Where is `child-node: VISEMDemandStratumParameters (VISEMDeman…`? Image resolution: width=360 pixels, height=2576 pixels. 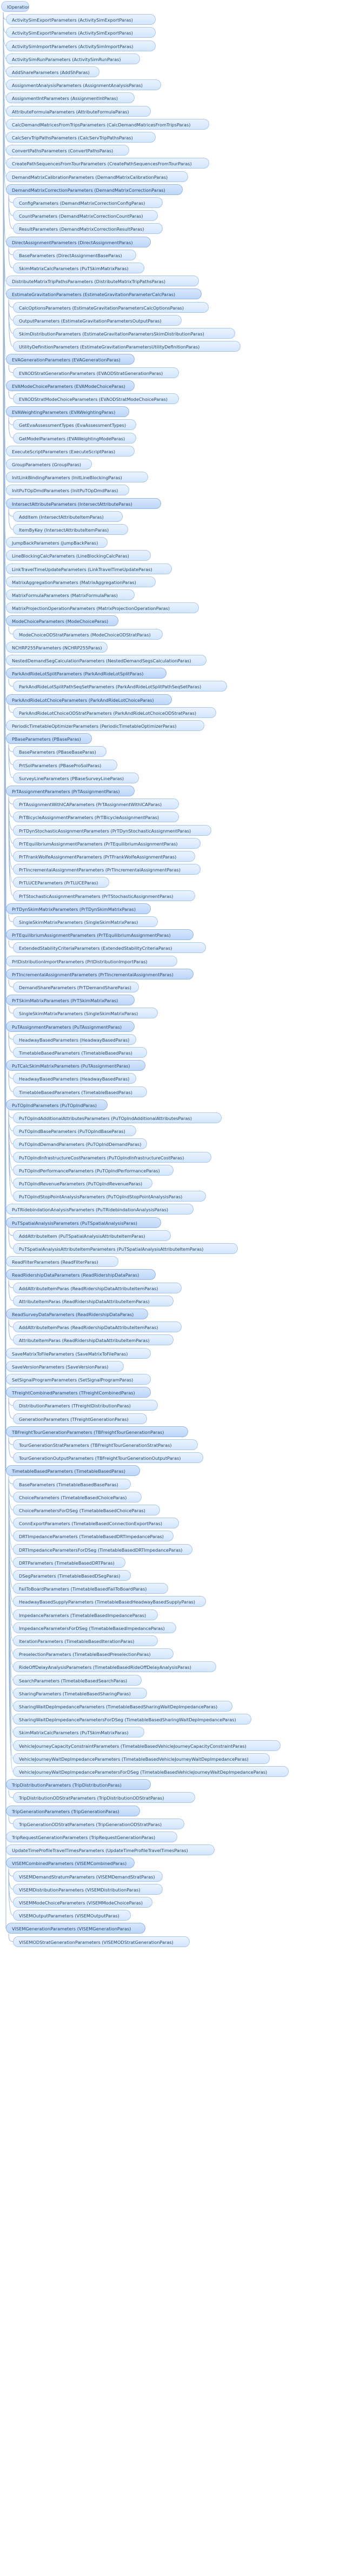 child-node: VISEMDemandStratumParameters (VISEMDeman… is located at coordinates (88, 1876).